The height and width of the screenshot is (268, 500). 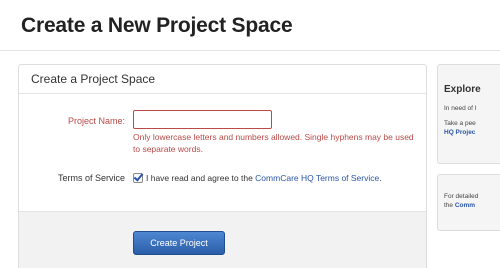 What do you see at coordinates (462, 89) in the screenshot?
I see `explore-title: Explore` at bounding box center [462, 89].